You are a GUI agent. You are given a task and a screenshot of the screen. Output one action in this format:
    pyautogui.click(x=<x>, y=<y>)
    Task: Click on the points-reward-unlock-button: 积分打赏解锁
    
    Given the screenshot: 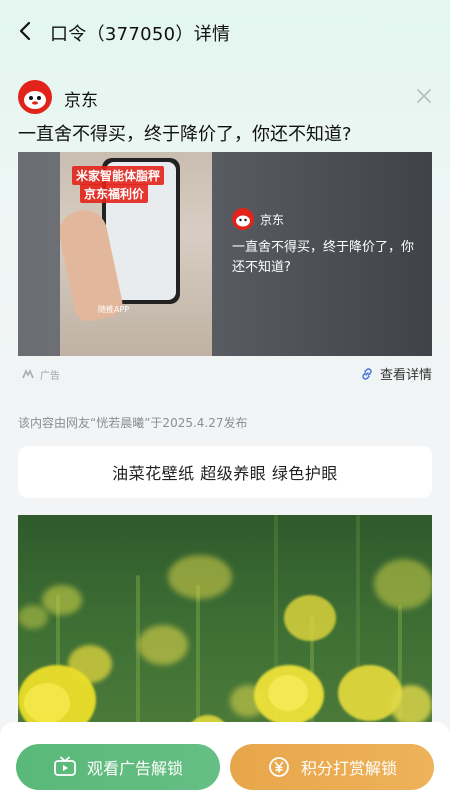 What is the action you would take?
    pyautogui.click(x=332, y=767)
    